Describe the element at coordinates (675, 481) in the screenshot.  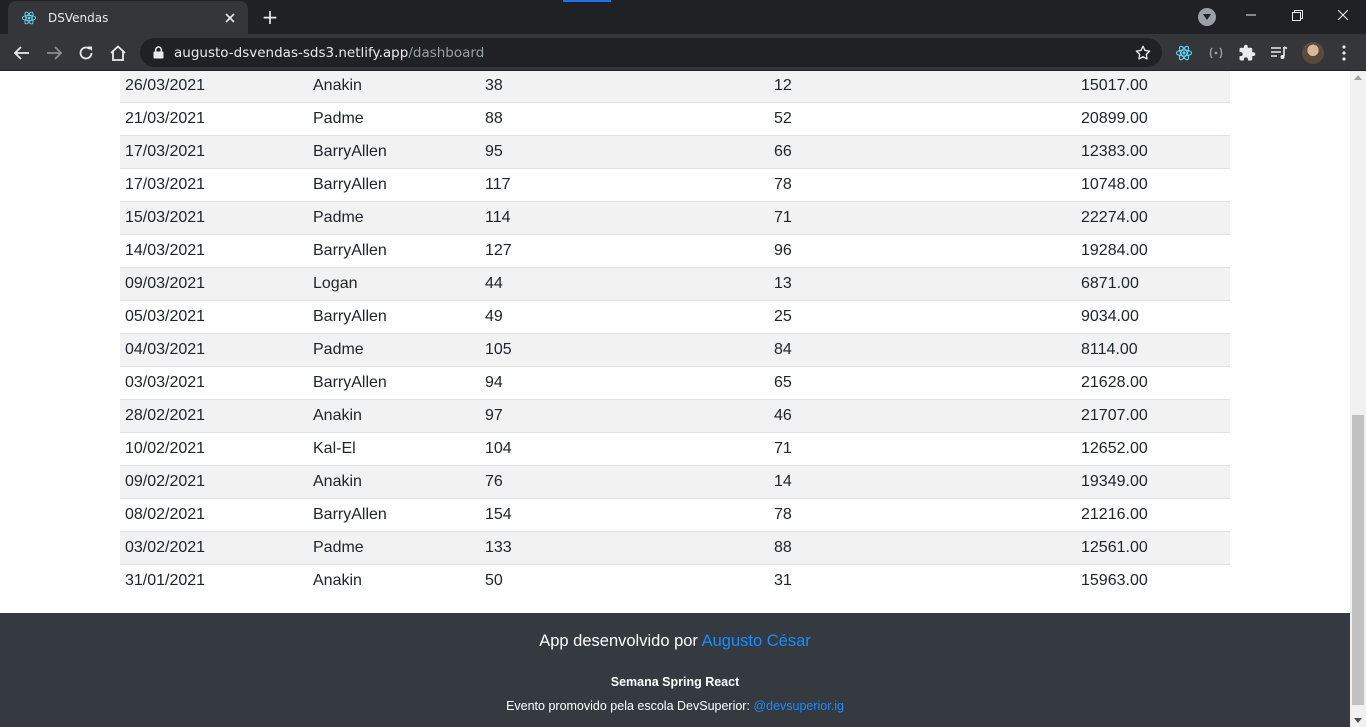
I see `table-row: 09/02/2021 Anakin 76 14 19349.00` at that location.